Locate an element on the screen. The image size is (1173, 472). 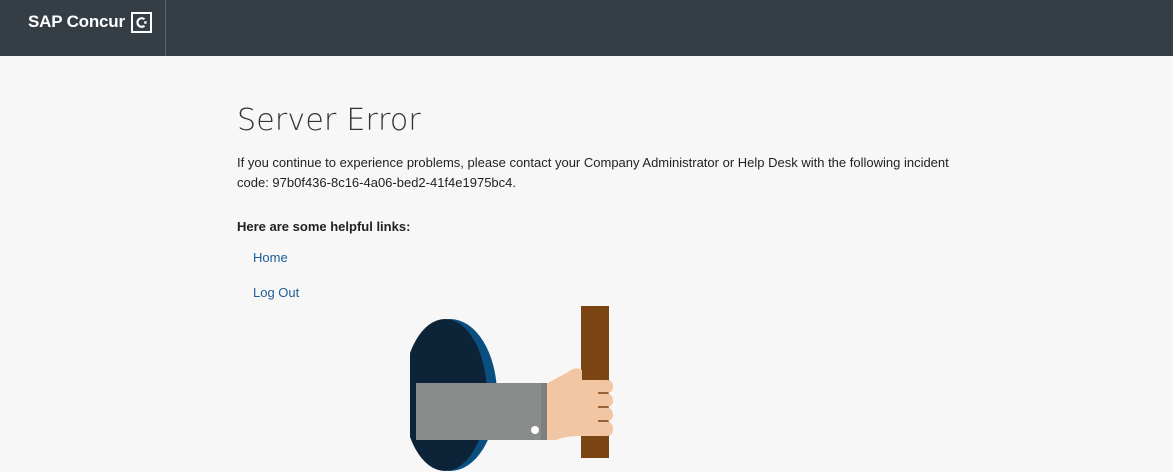
log-out-link: Log Out is located at coordinates (276, 292).